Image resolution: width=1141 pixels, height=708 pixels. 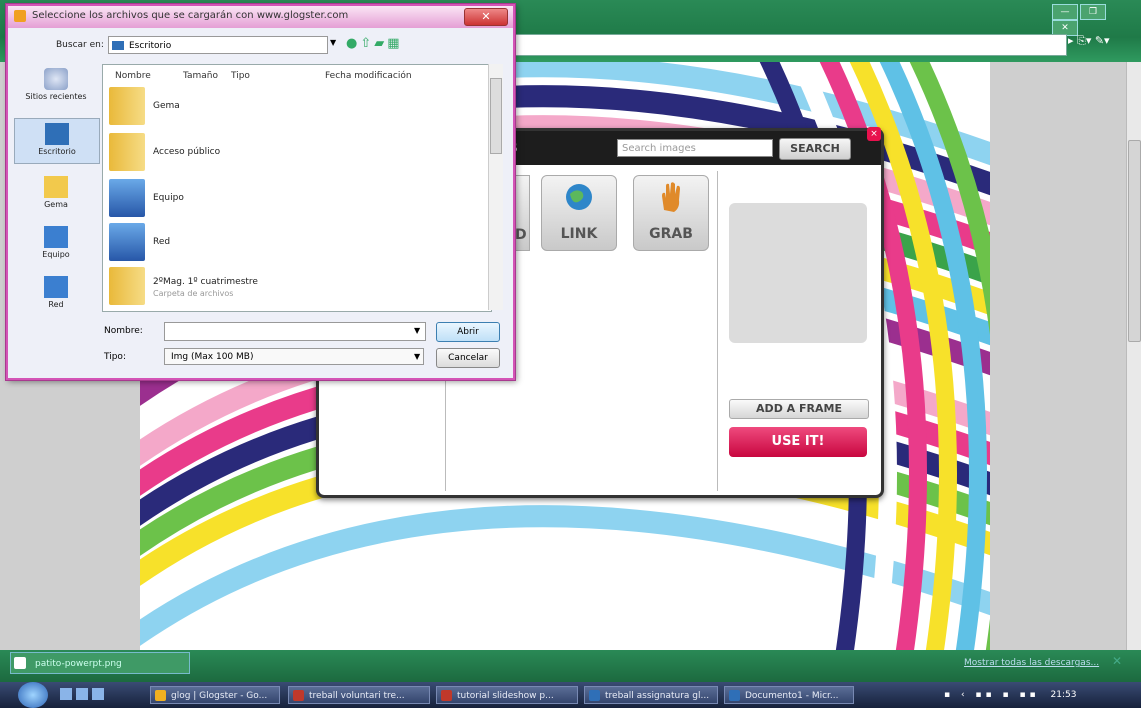 I want to click on item-name: Acceso público, so click(x=187, y=152).